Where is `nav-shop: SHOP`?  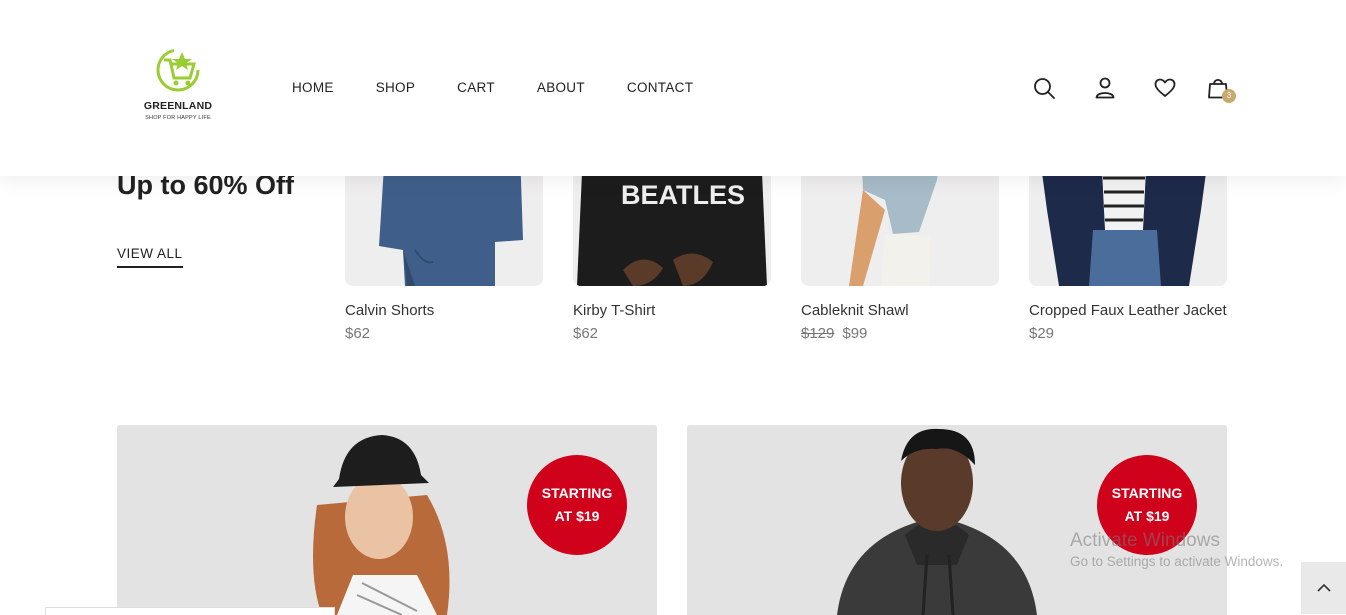 nav-shop: SHOP is located at coordinates (395, 87).